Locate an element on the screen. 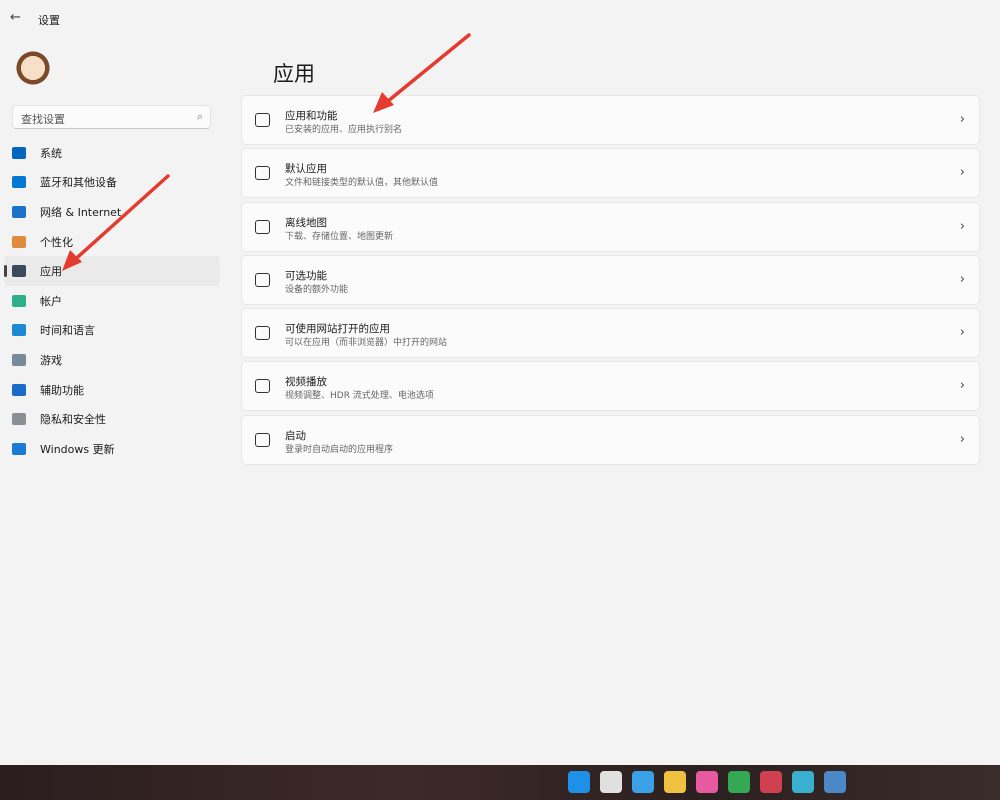  color-app-icon is located at coordinates (707, 782).